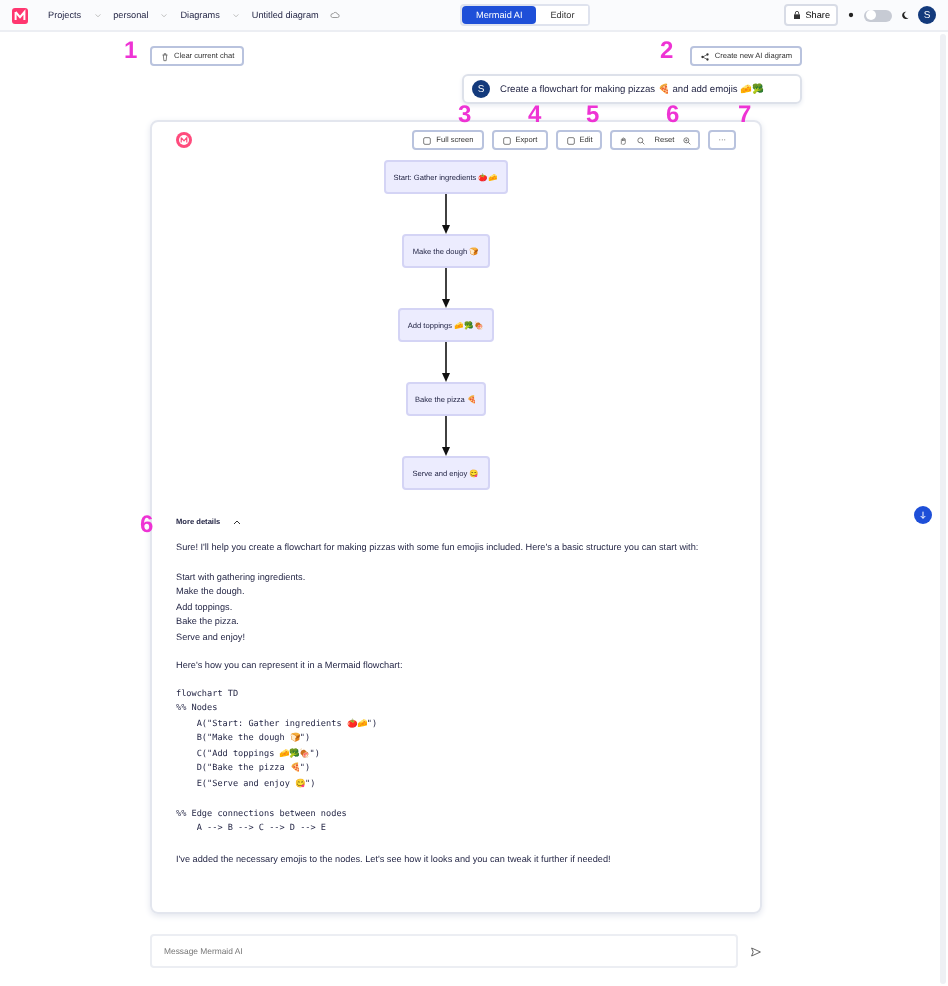 The image size is (948, 986). Describe the element at coordinates (641, 140) in the screenshot. I see `zoom-out-icon` at that location.